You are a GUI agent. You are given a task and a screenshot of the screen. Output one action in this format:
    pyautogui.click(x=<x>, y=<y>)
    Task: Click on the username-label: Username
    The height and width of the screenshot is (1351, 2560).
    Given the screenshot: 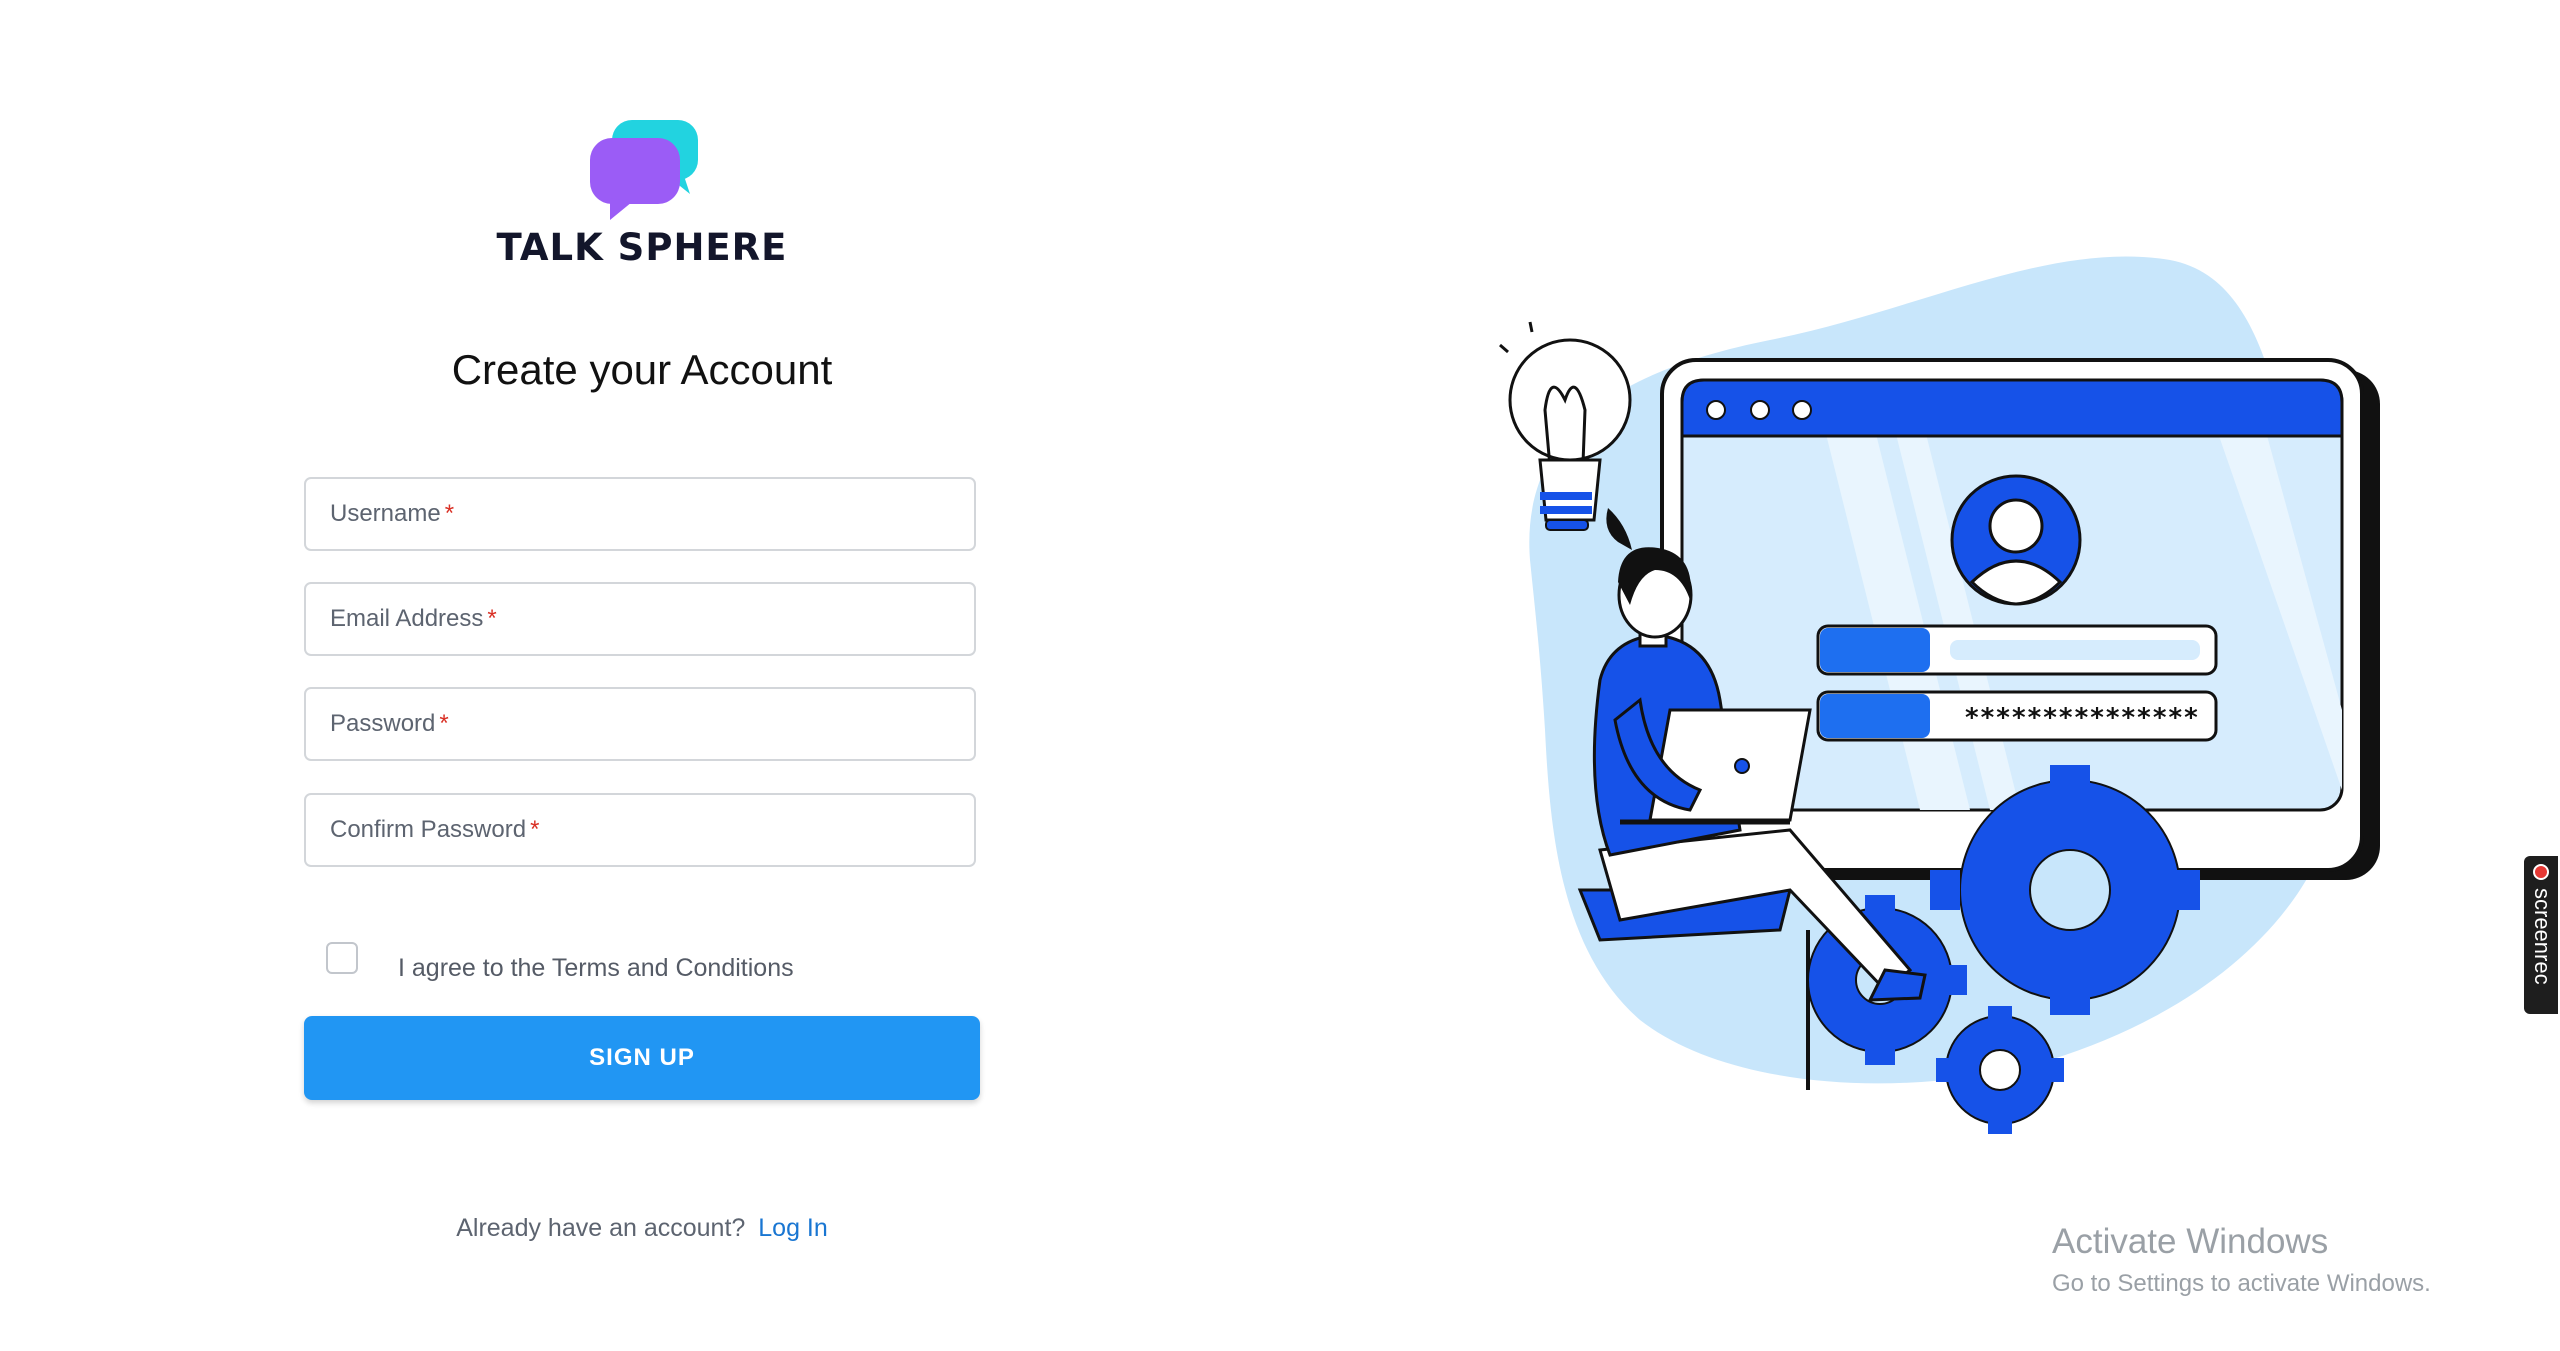 What is the action you would take?
    pyautogui.click(x=385, y=513)
    